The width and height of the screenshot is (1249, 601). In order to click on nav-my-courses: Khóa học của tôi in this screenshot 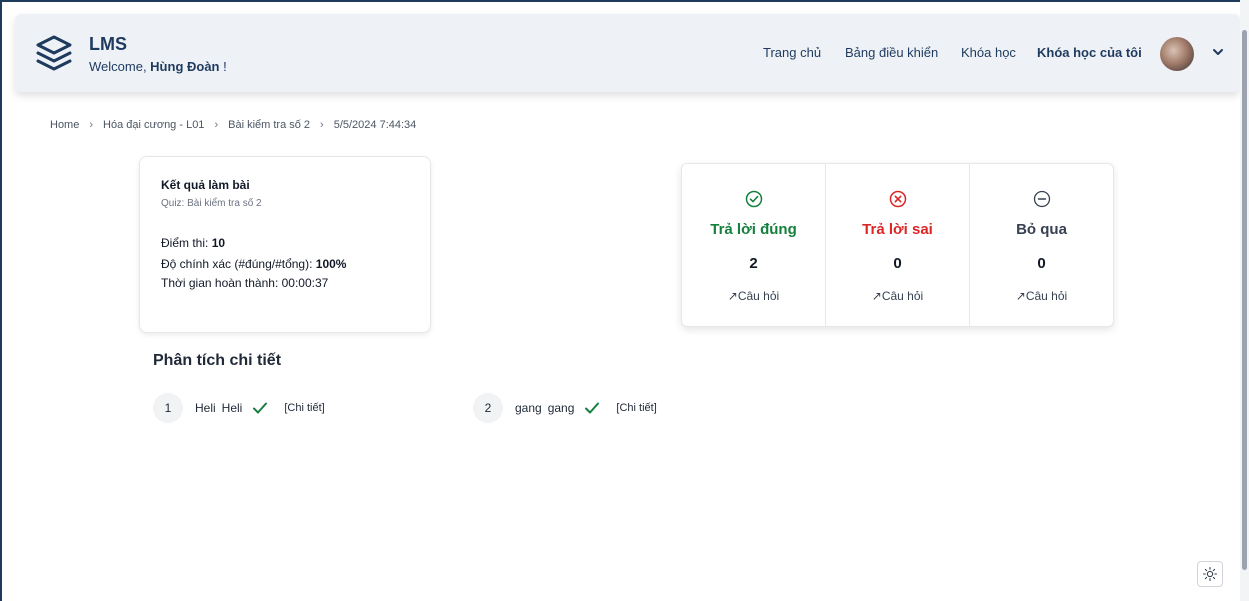, I will do `click(1089, 52)`.